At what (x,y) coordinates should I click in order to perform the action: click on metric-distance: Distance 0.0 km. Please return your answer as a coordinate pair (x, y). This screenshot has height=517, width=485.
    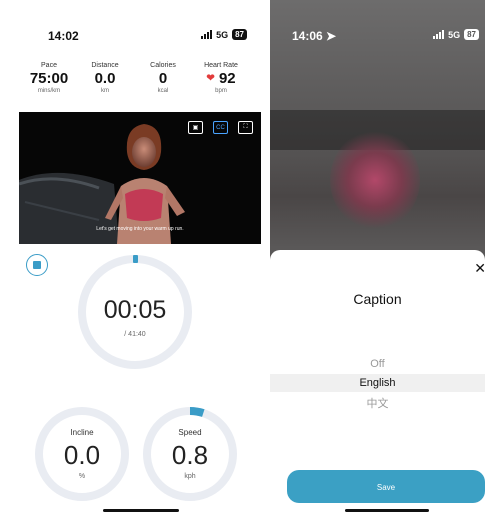
    Looking at the image, I should click on (105, 78).